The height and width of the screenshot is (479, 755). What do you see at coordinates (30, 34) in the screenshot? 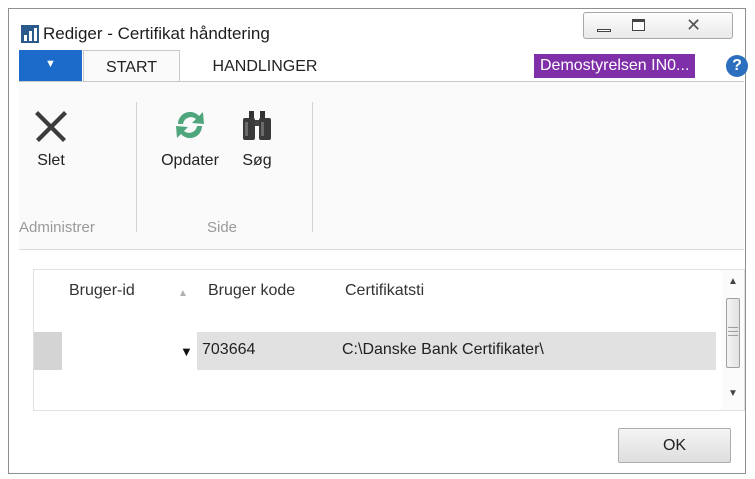
I see `chart-bars-icon` at bounding box center [30, 34].